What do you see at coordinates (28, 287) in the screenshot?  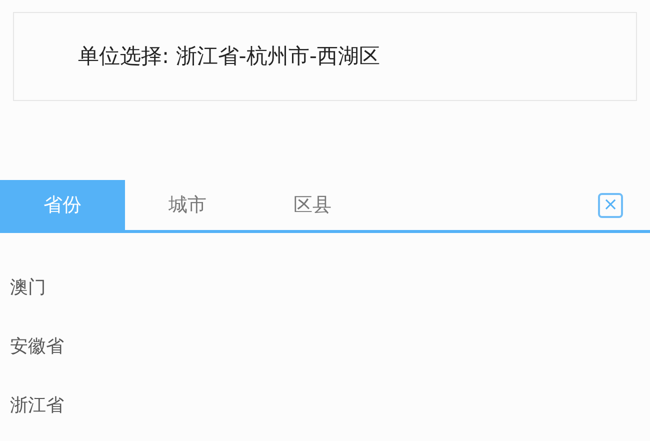 I see `list-item: 澳门` at bounding box center [28, 287].